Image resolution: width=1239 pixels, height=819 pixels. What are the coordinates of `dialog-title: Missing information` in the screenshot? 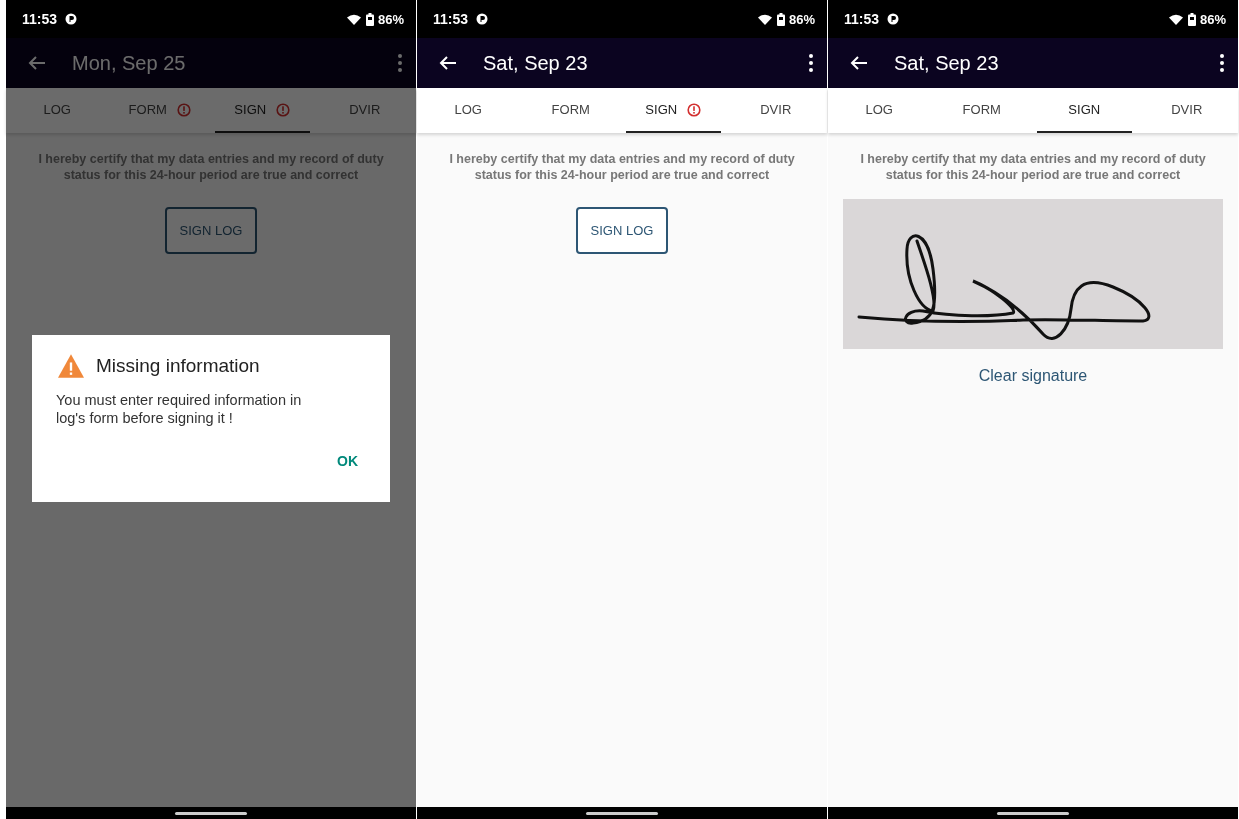 It's located at (178, 366).